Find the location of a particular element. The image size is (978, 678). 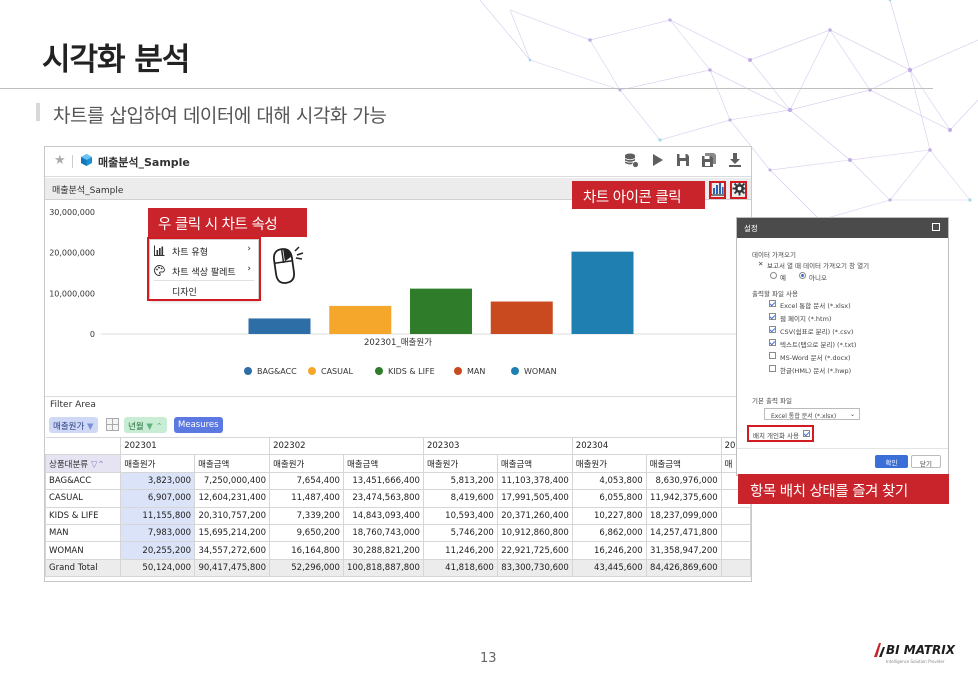

chip-year-month: 년월 ▼ ⌃ is located at coordinates (145, 425).